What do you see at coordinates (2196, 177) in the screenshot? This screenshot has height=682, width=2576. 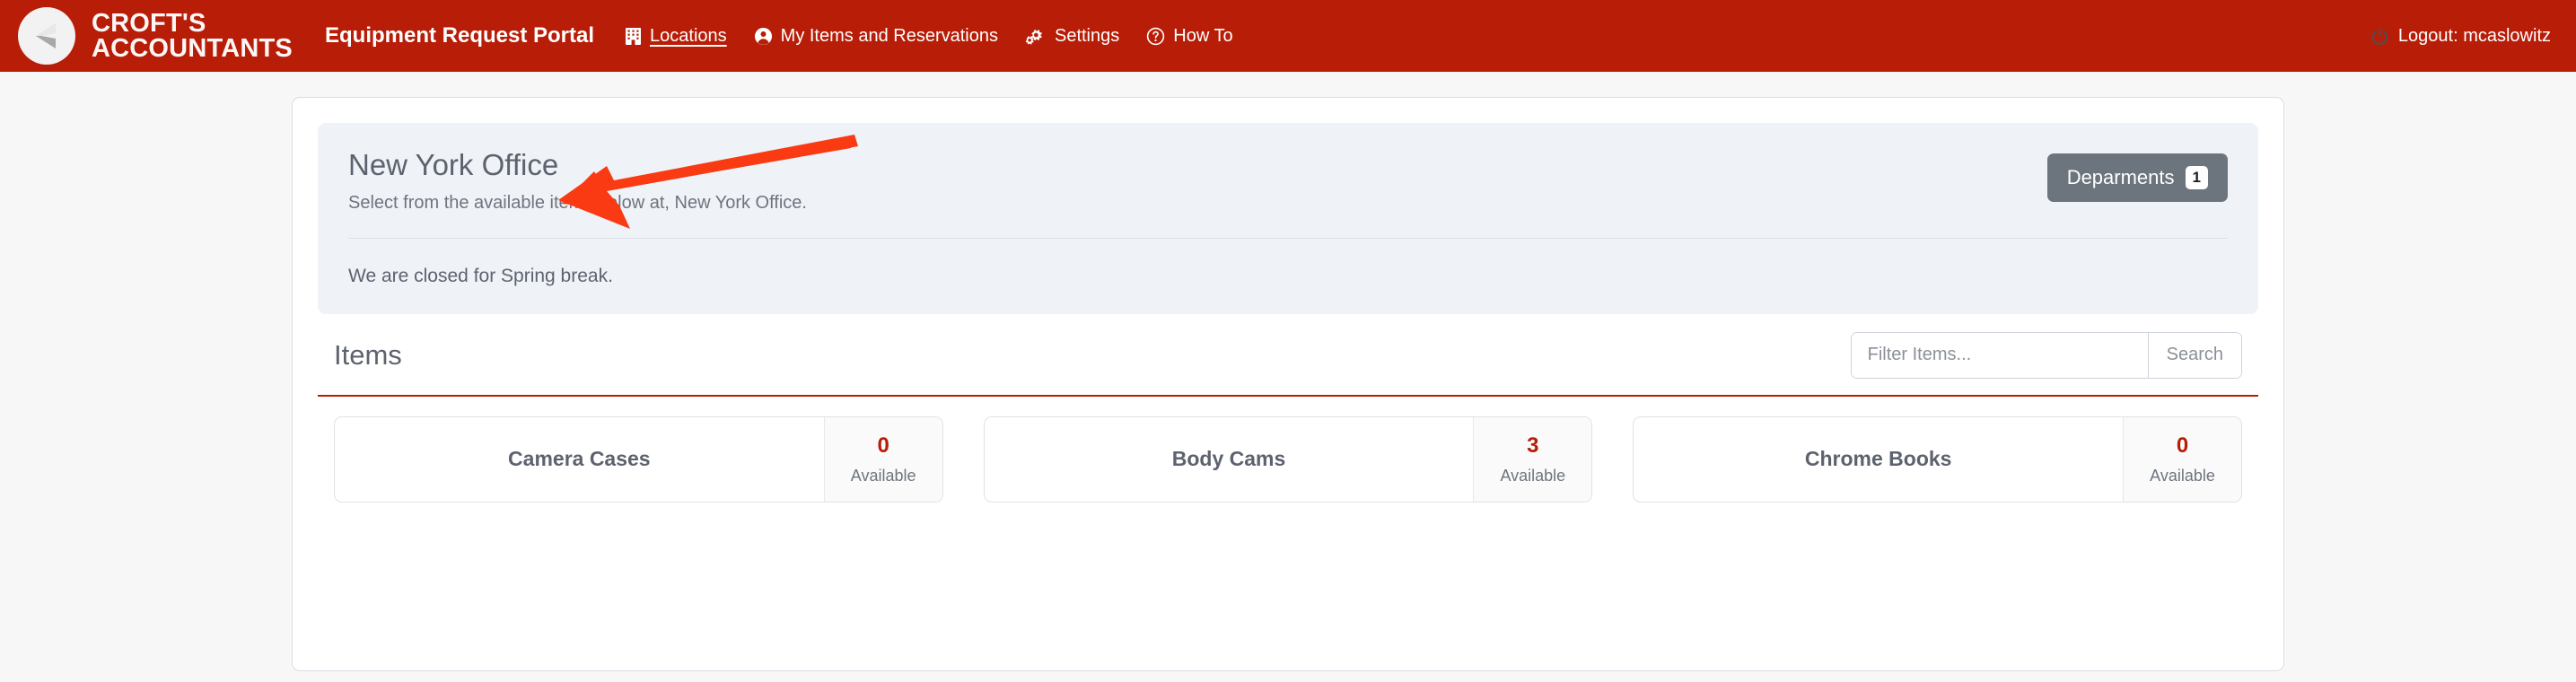 I see `departments-count-badge: 1` at bounding box center [2196, 177].